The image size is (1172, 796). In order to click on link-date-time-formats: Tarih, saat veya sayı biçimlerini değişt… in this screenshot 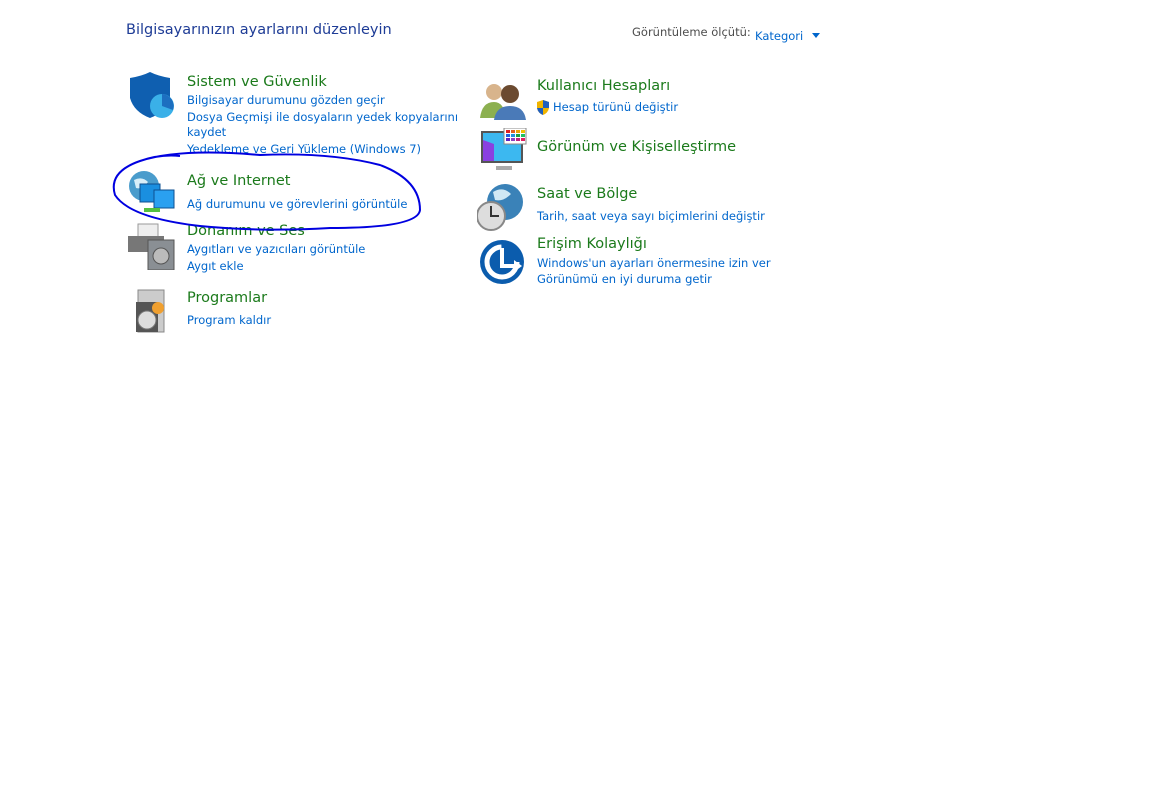, I will do `click(651, 216)`.